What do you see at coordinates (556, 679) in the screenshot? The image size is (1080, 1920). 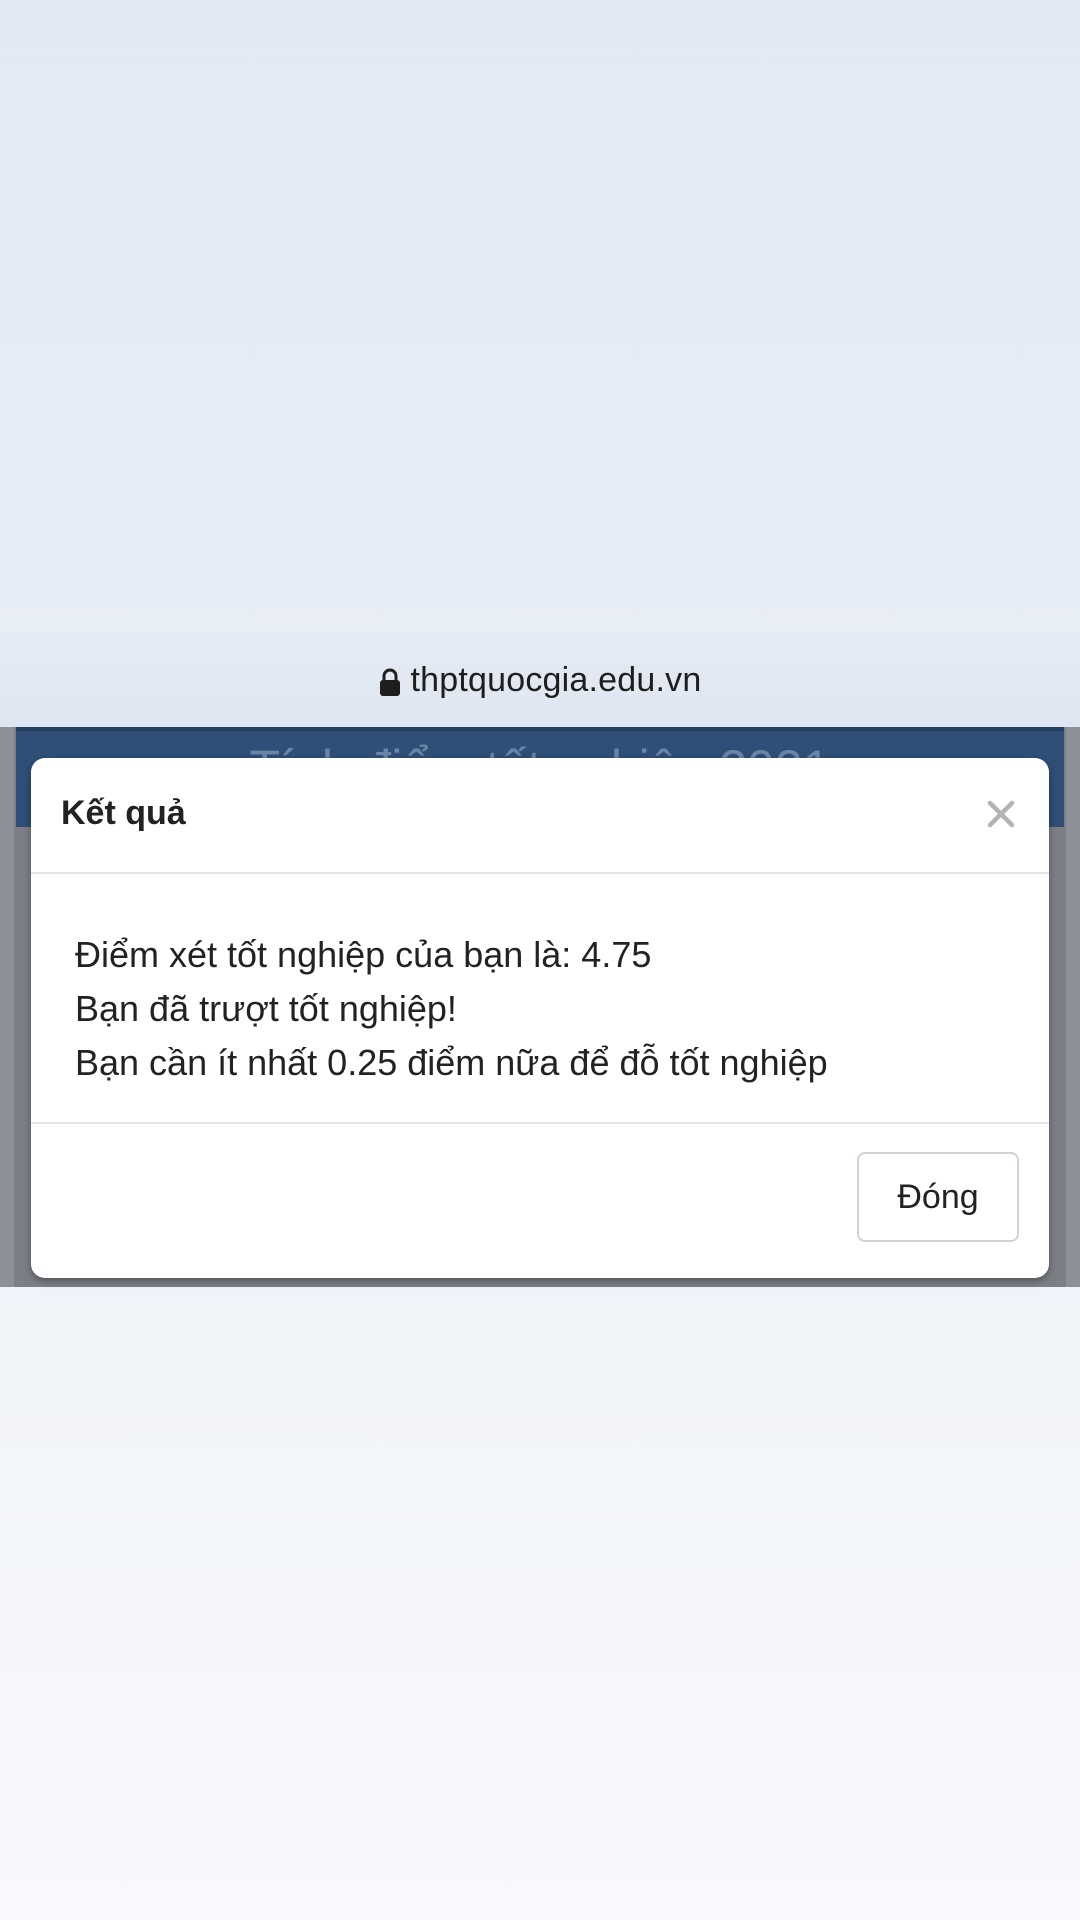 I see `url-text: thptquocgia.edu.vn` at bounding box center [556, 679].